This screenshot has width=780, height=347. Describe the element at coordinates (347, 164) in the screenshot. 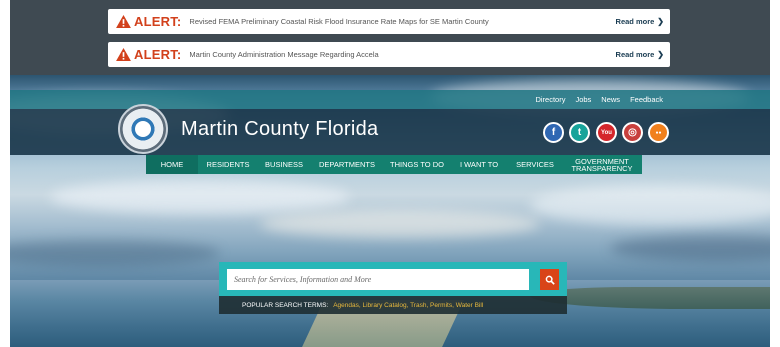

I see `nav-departments: DEPARTMENTS` at that location.